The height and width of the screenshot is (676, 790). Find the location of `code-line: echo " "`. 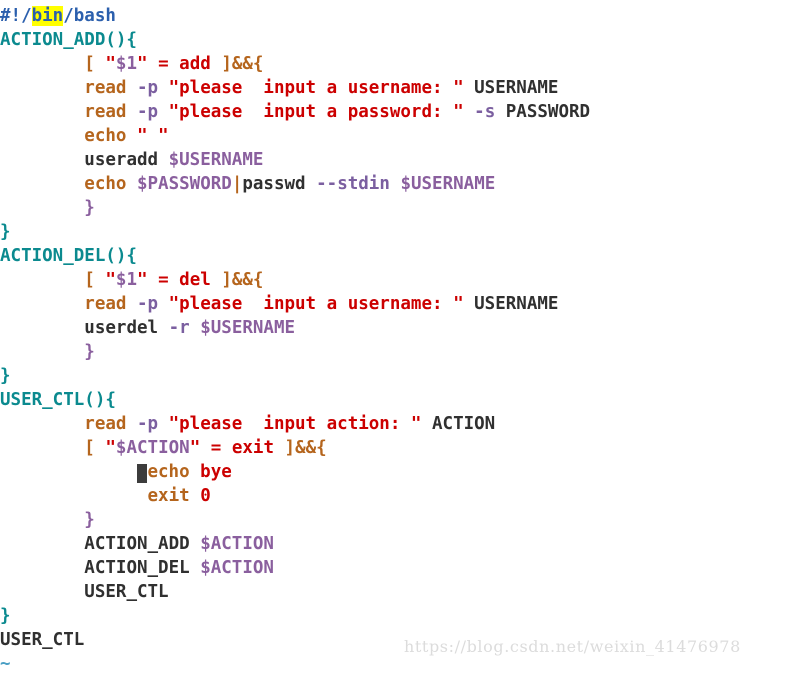

code-line: echo " " is located at coordinates (395, 136).